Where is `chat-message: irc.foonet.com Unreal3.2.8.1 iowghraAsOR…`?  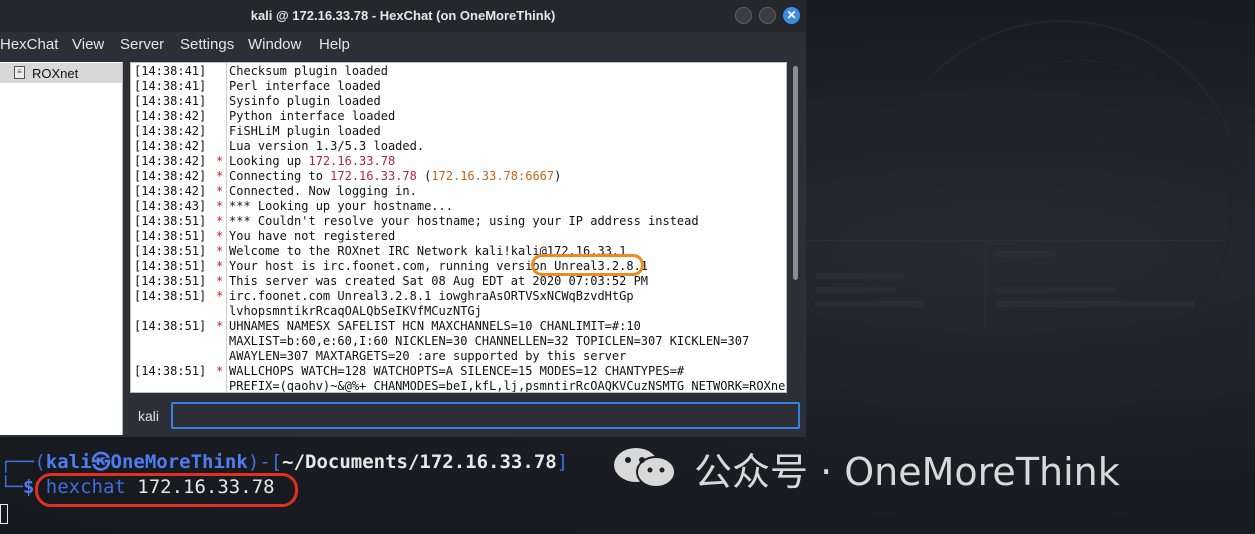
chat-message: irc.foonet.com Unreal3.2.8.1 iowghraAsOR… is located at coordinates (431, 296).